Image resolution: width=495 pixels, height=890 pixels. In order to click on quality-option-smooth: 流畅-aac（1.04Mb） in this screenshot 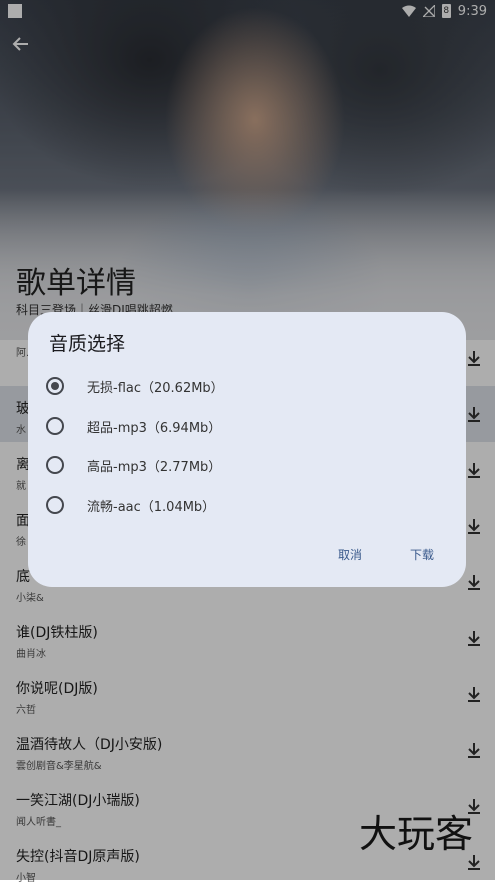, I will do `click(130, 505)`.